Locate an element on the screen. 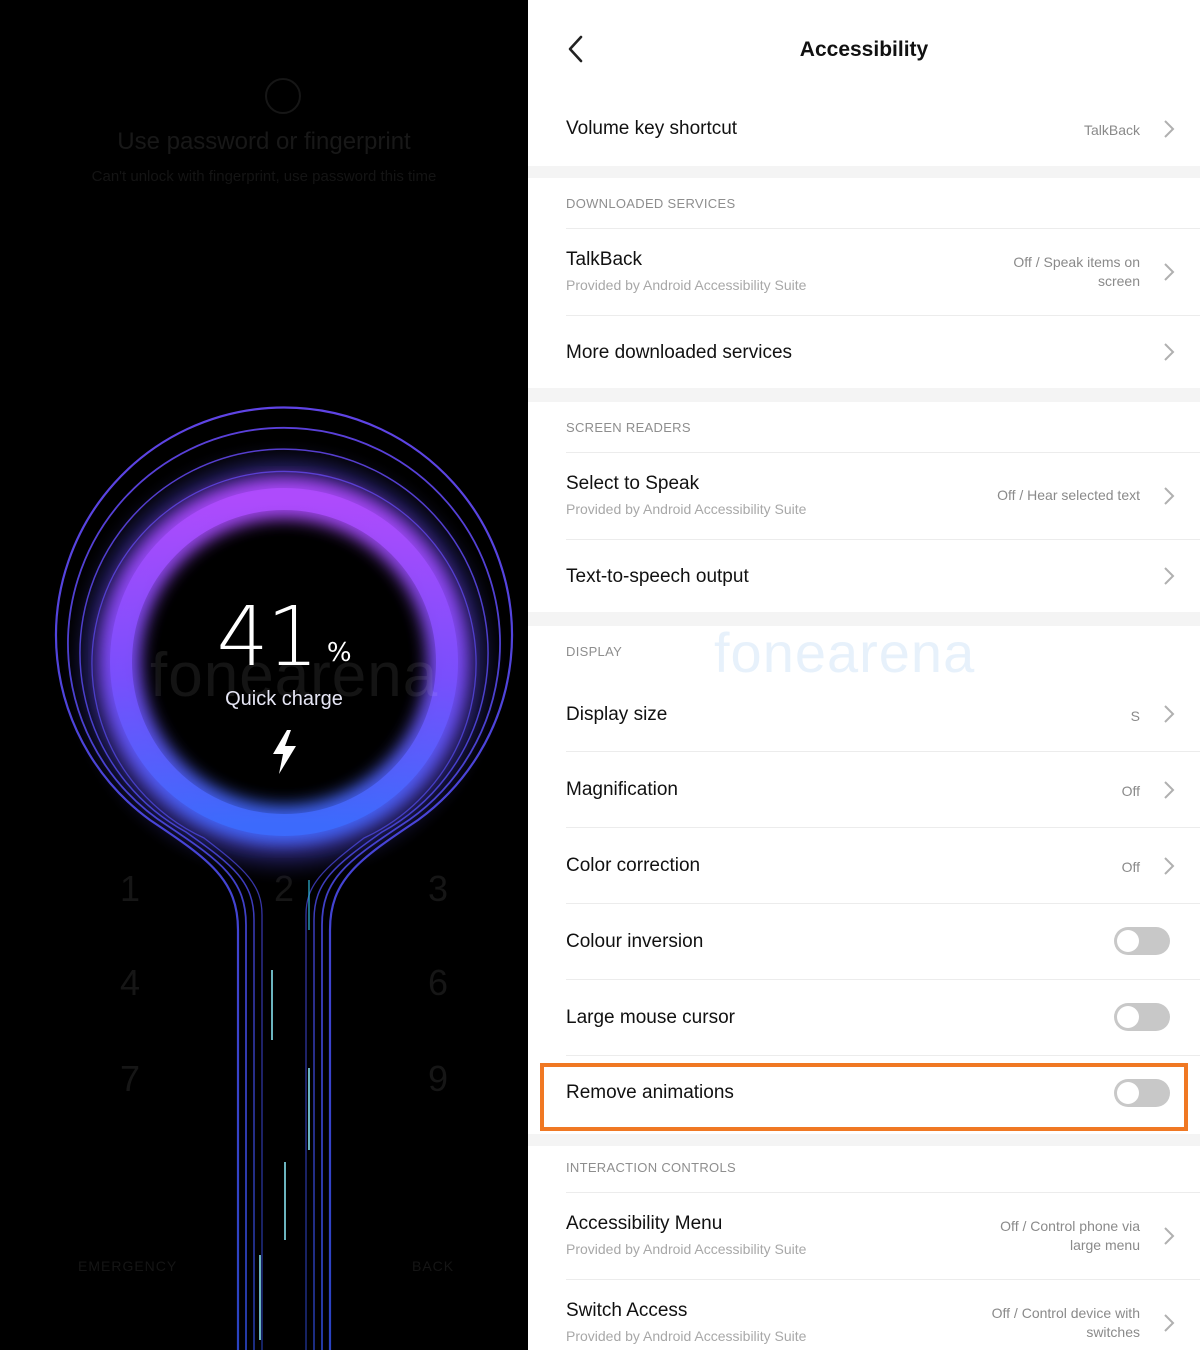  row-label: Switch Access is located at coordinates (627, 1310).